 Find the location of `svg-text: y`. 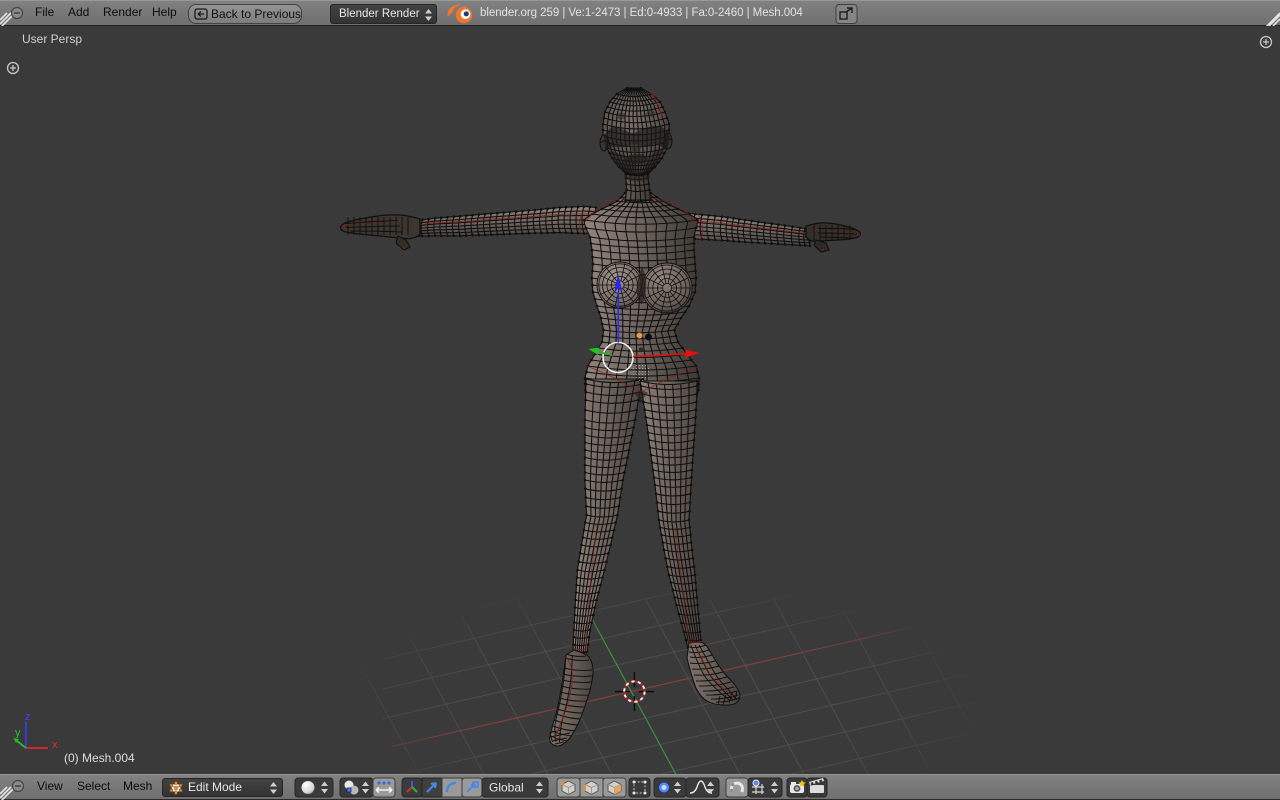

svg-text: y is located at coordinates (18, 733).